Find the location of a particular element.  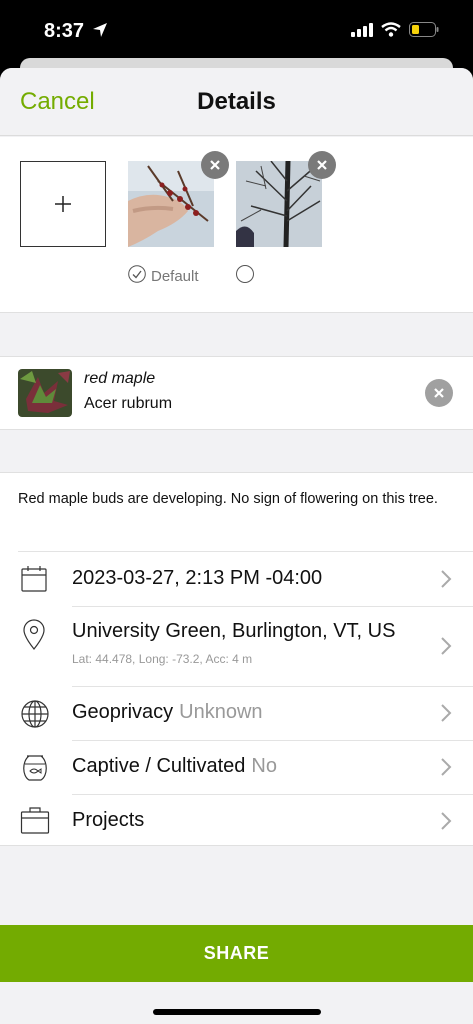

globe-icon is located at coordinates (35, 716).